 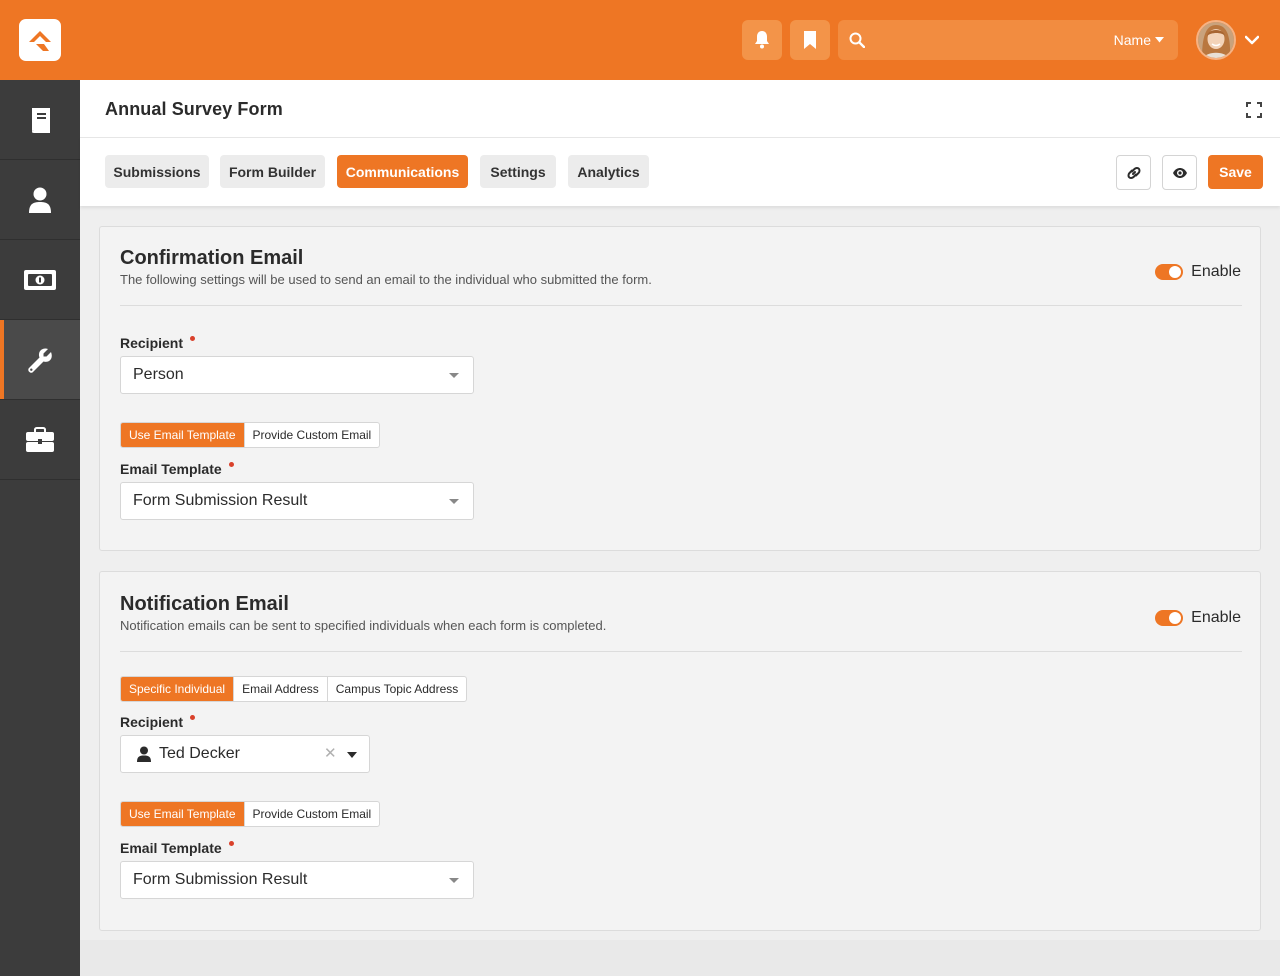 I want to click on recipient-name: Ted Decker, so click(x=199, y=753).